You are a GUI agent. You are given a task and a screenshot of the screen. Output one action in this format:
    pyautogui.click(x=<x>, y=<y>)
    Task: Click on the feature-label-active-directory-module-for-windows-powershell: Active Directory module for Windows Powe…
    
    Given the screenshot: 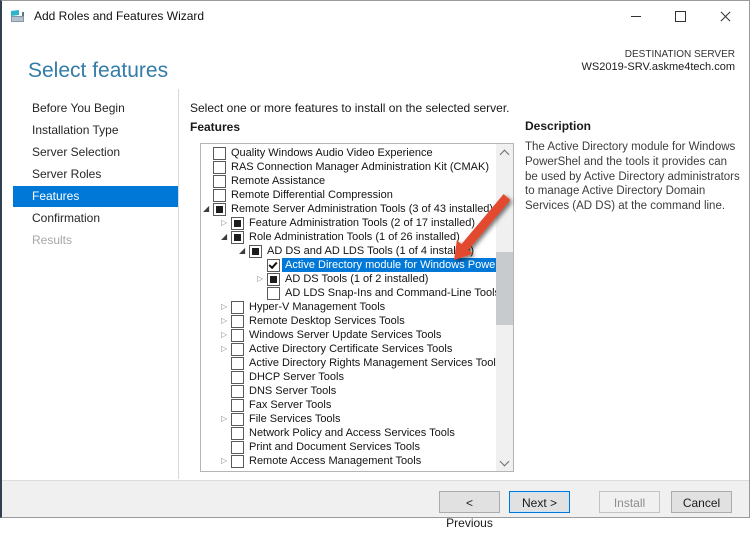 What is the action you would take?
    pyautogui.click(x=389, y=265)
    